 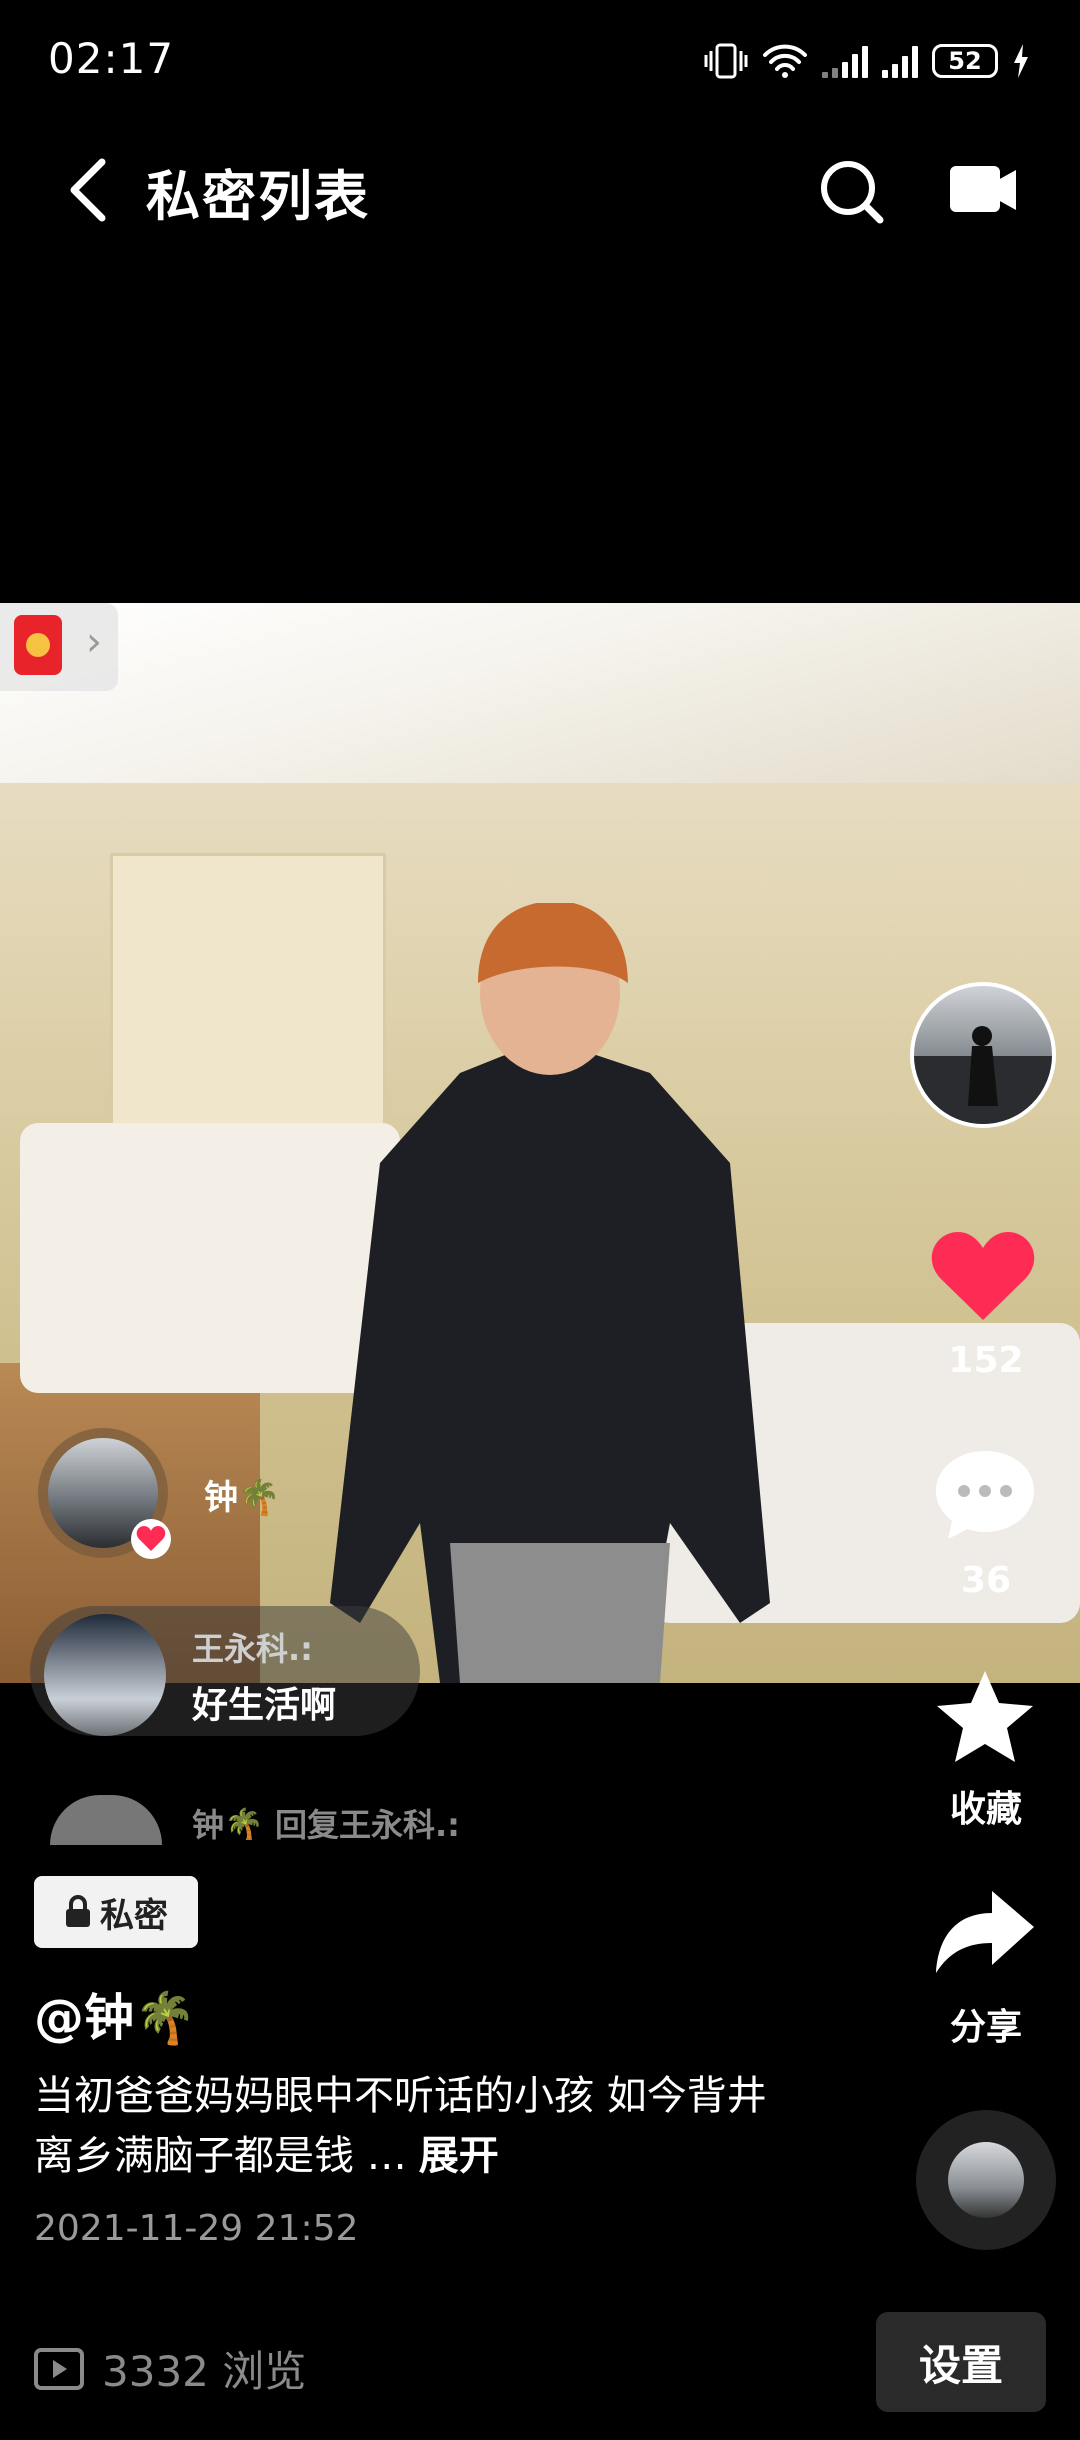 I want to click on comment-icon, so click(x=985, y=1495).